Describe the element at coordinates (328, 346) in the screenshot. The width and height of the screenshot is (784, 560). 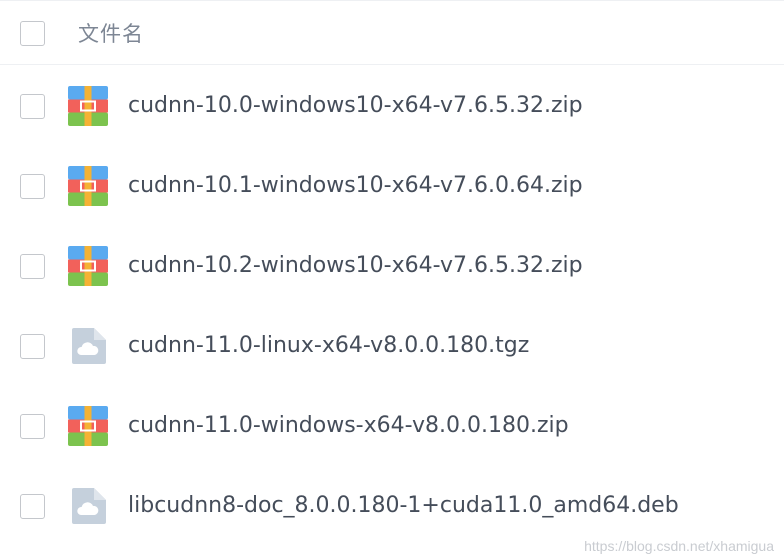
I see `file-name: cudnn-11.0-linux-x64-v8.0.0.180.tgz` at that location.